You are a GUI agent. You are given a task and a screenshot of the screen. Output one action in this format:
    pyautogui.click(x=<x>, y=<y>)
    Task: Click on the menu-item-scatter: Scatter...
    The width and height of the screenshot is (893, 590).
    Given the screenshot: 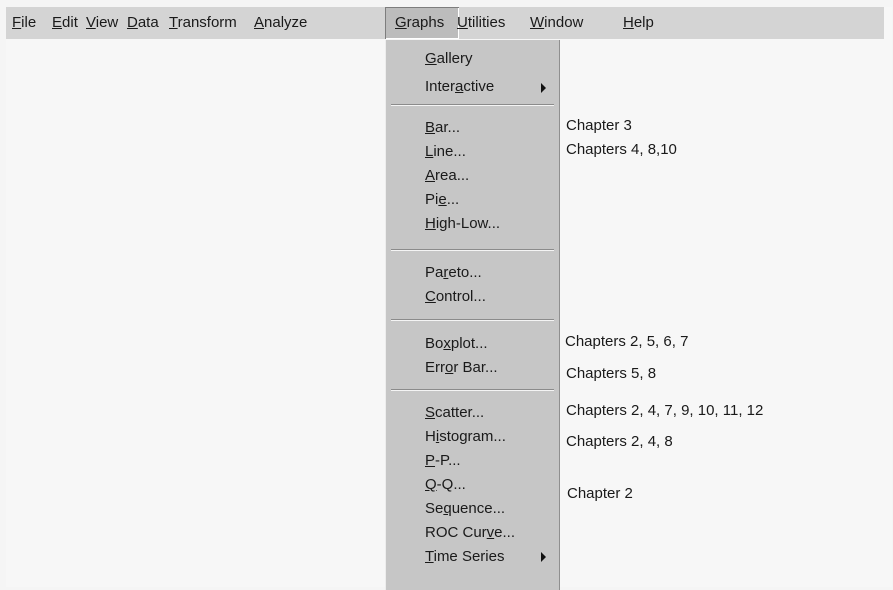 What is the action you would take?
    pyautogui.click(x=454, y=413)
    